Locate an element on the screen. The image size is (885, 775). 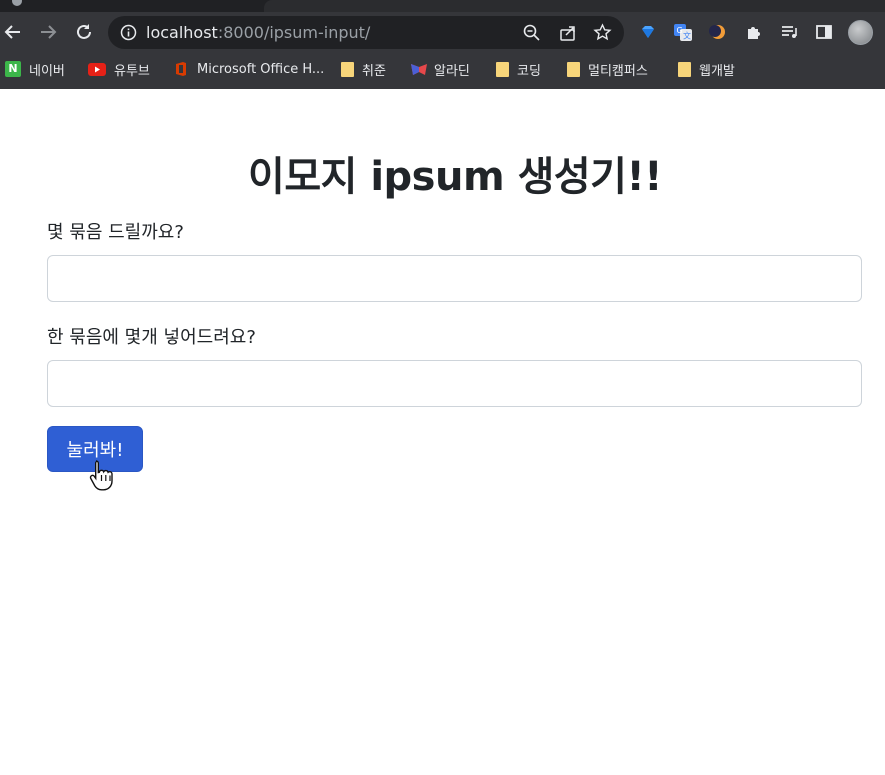
tab-favicon is located at coordinates (17, 3).